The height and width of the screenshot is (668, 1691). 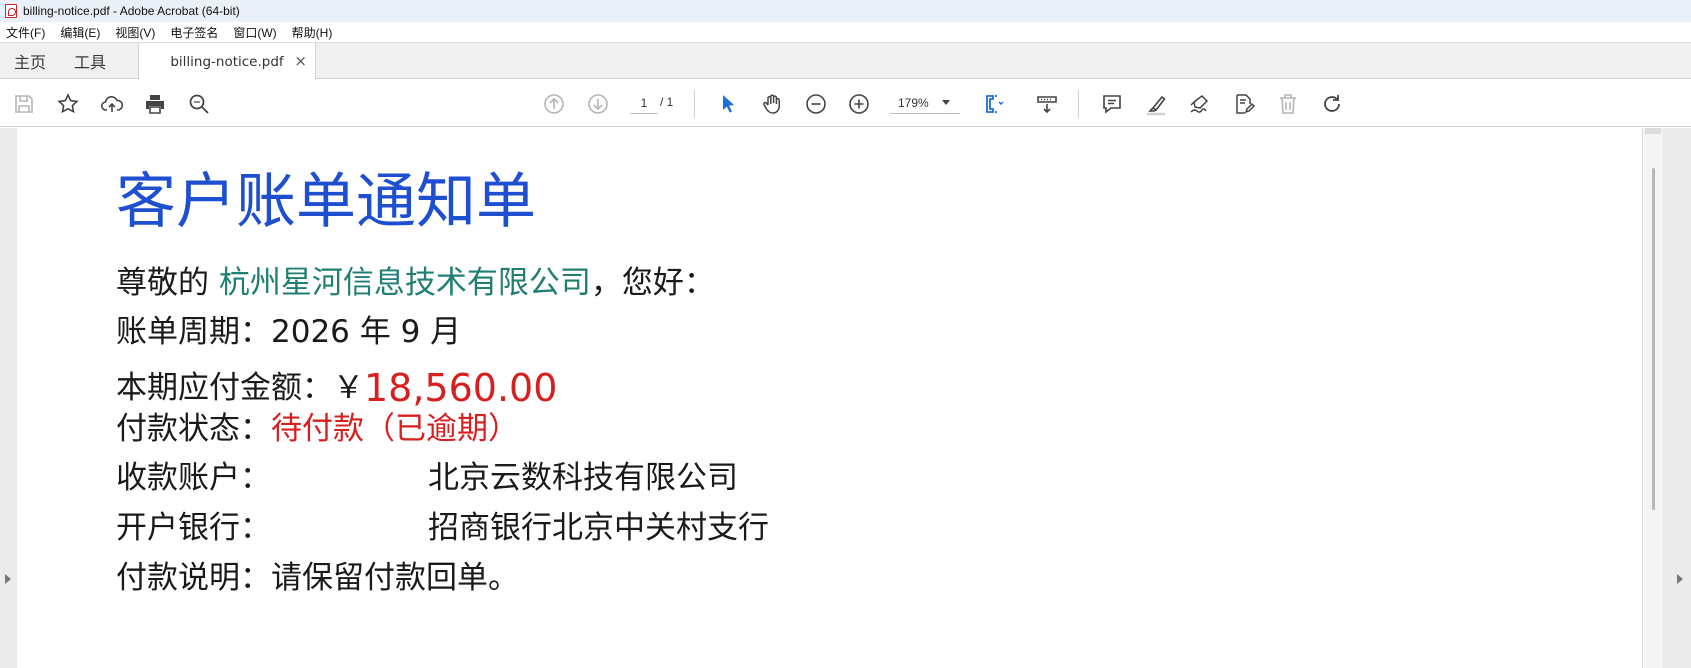 I want to click on greeting-prefix: 尊敬的, so click(x=167, y=283).